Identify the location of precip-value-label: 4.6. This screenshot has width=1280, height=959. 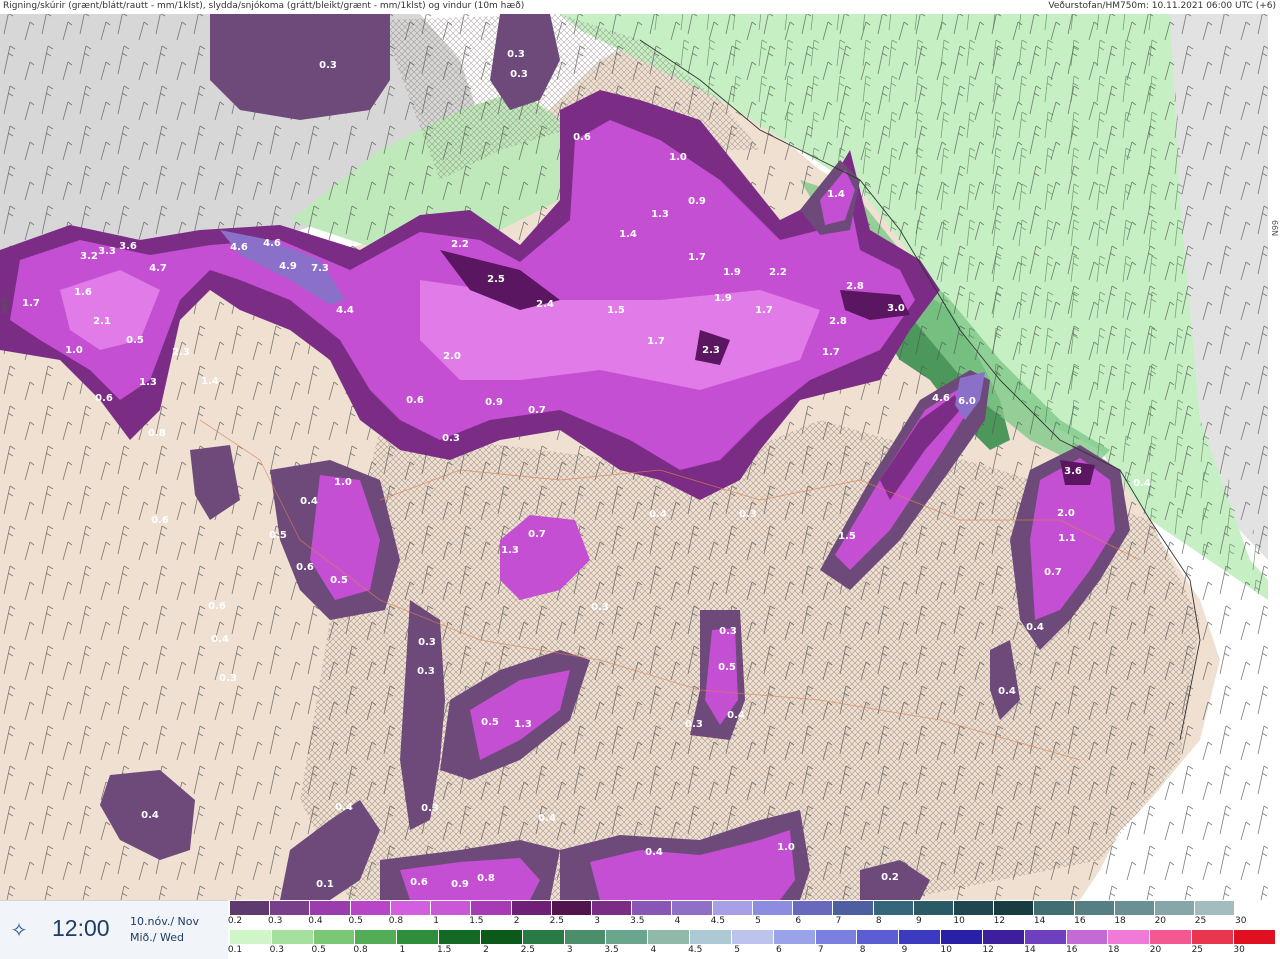
(272, 243).